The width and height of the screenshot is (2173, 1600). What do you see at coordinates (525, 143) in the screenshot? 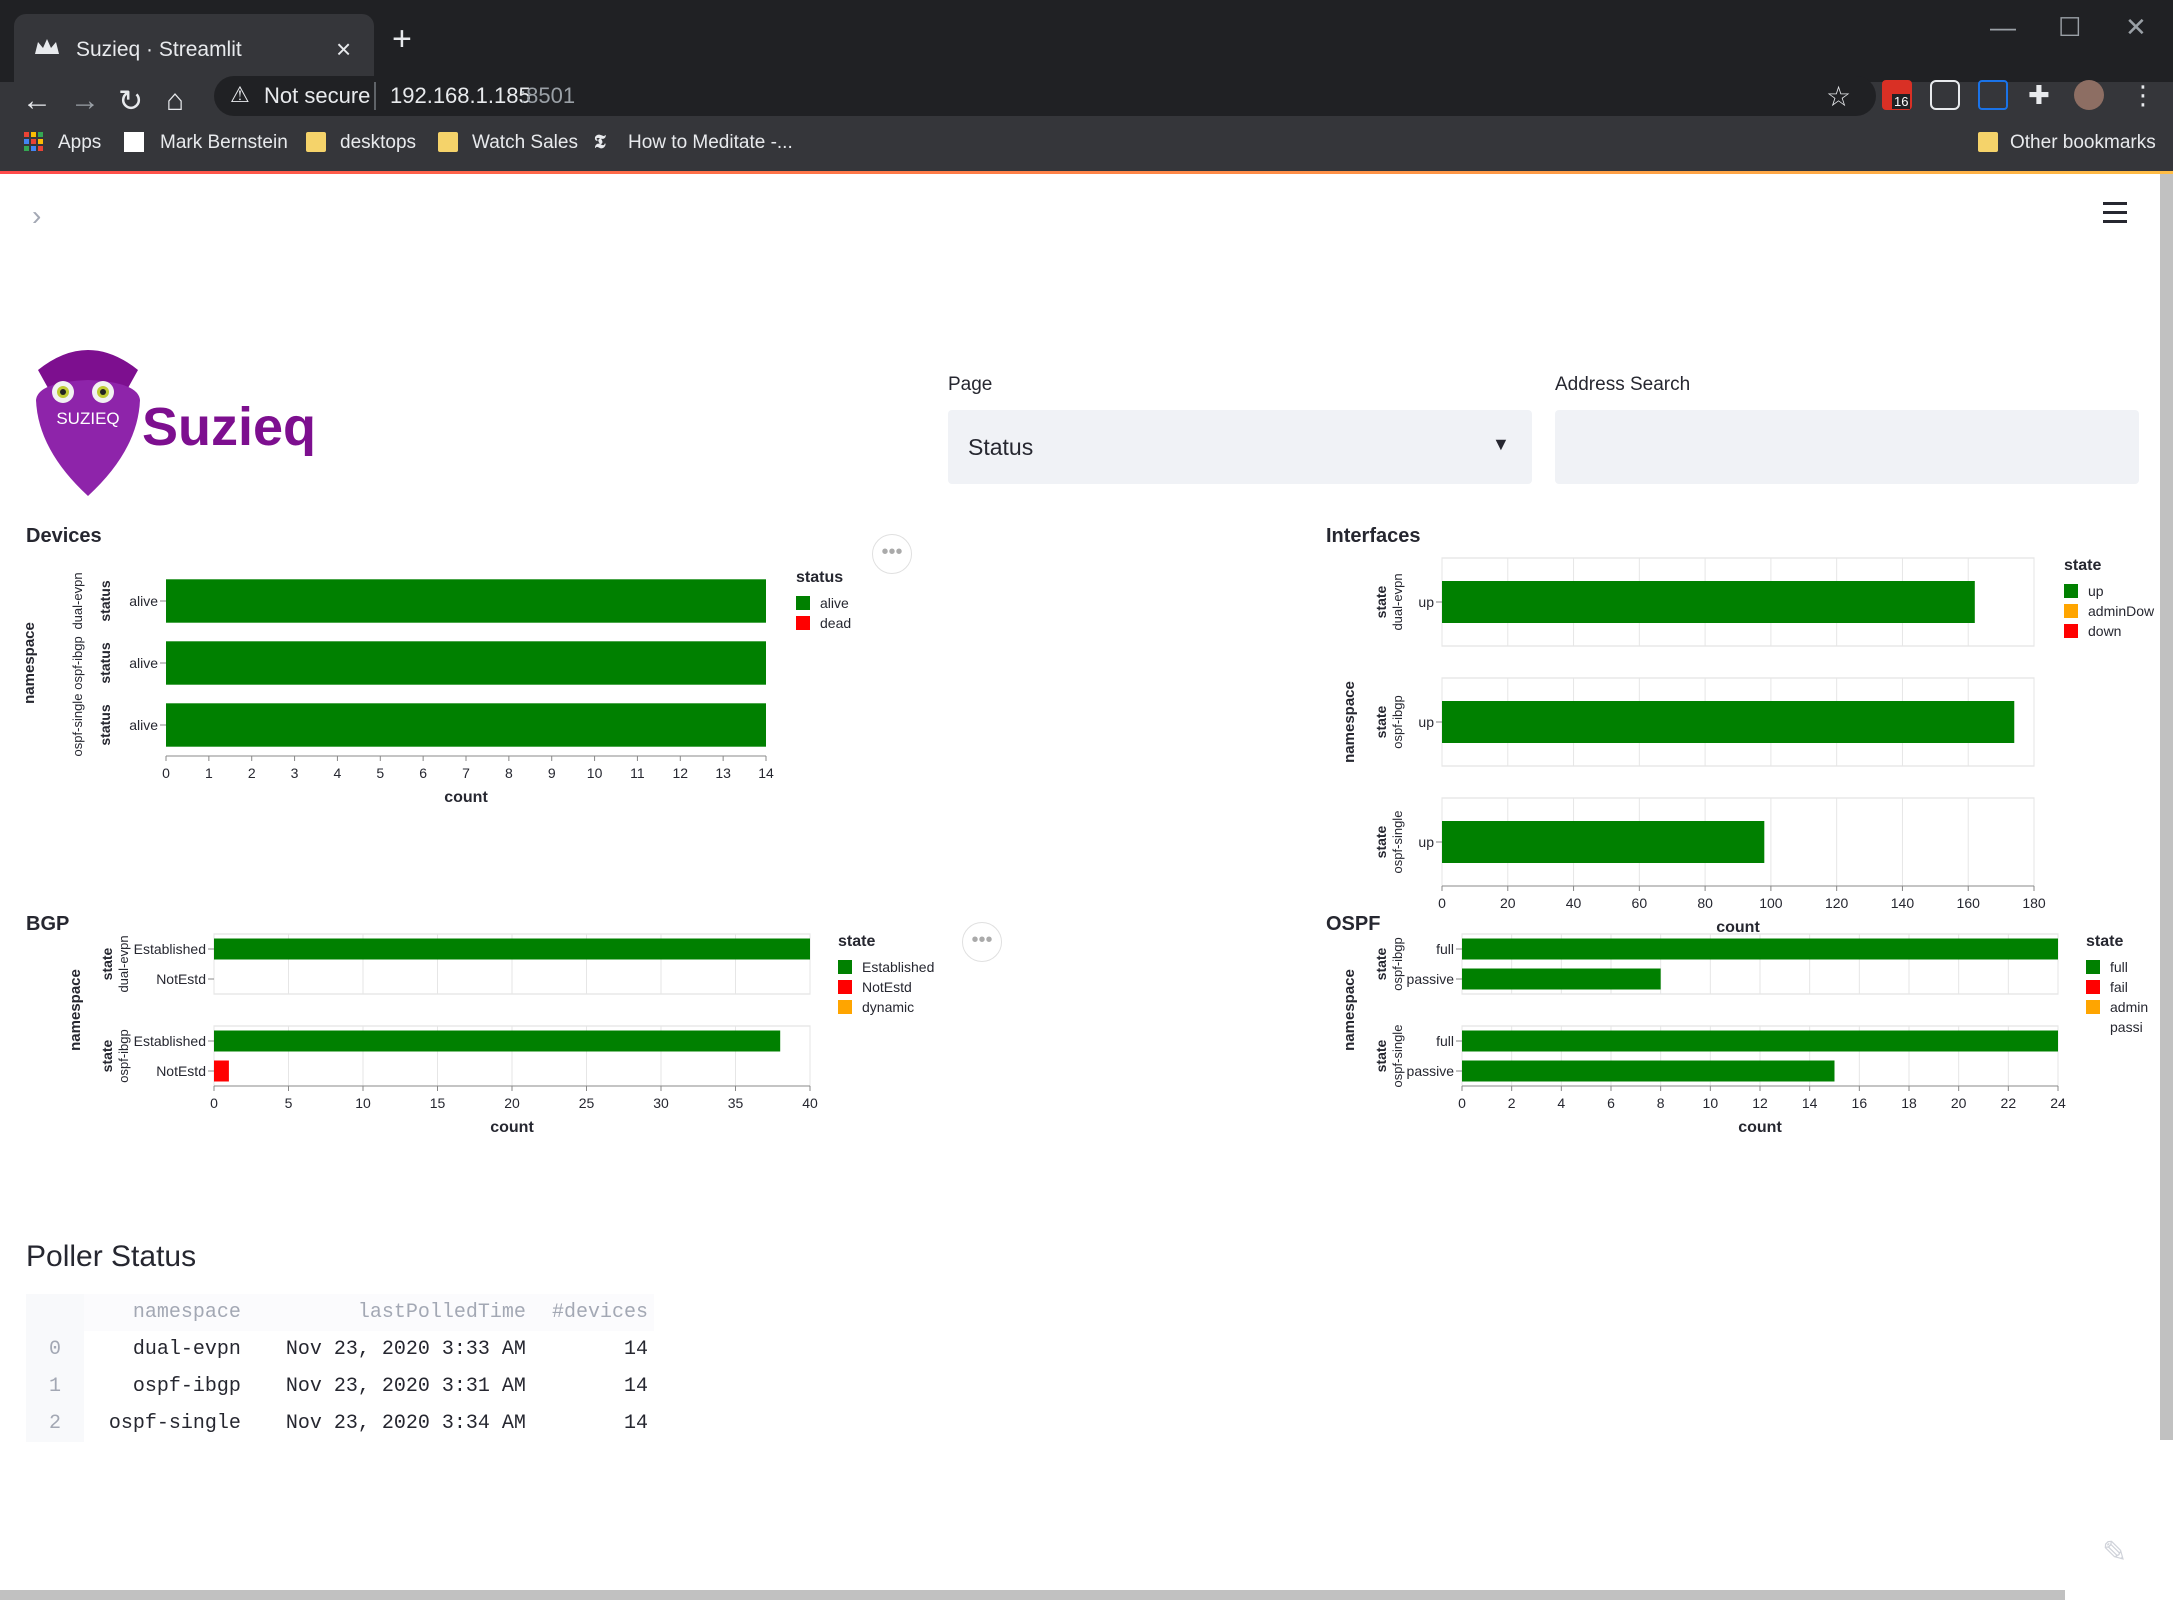
I see `bookmark-watch-sales: Watch Sales` at bounding box center [525, 143].